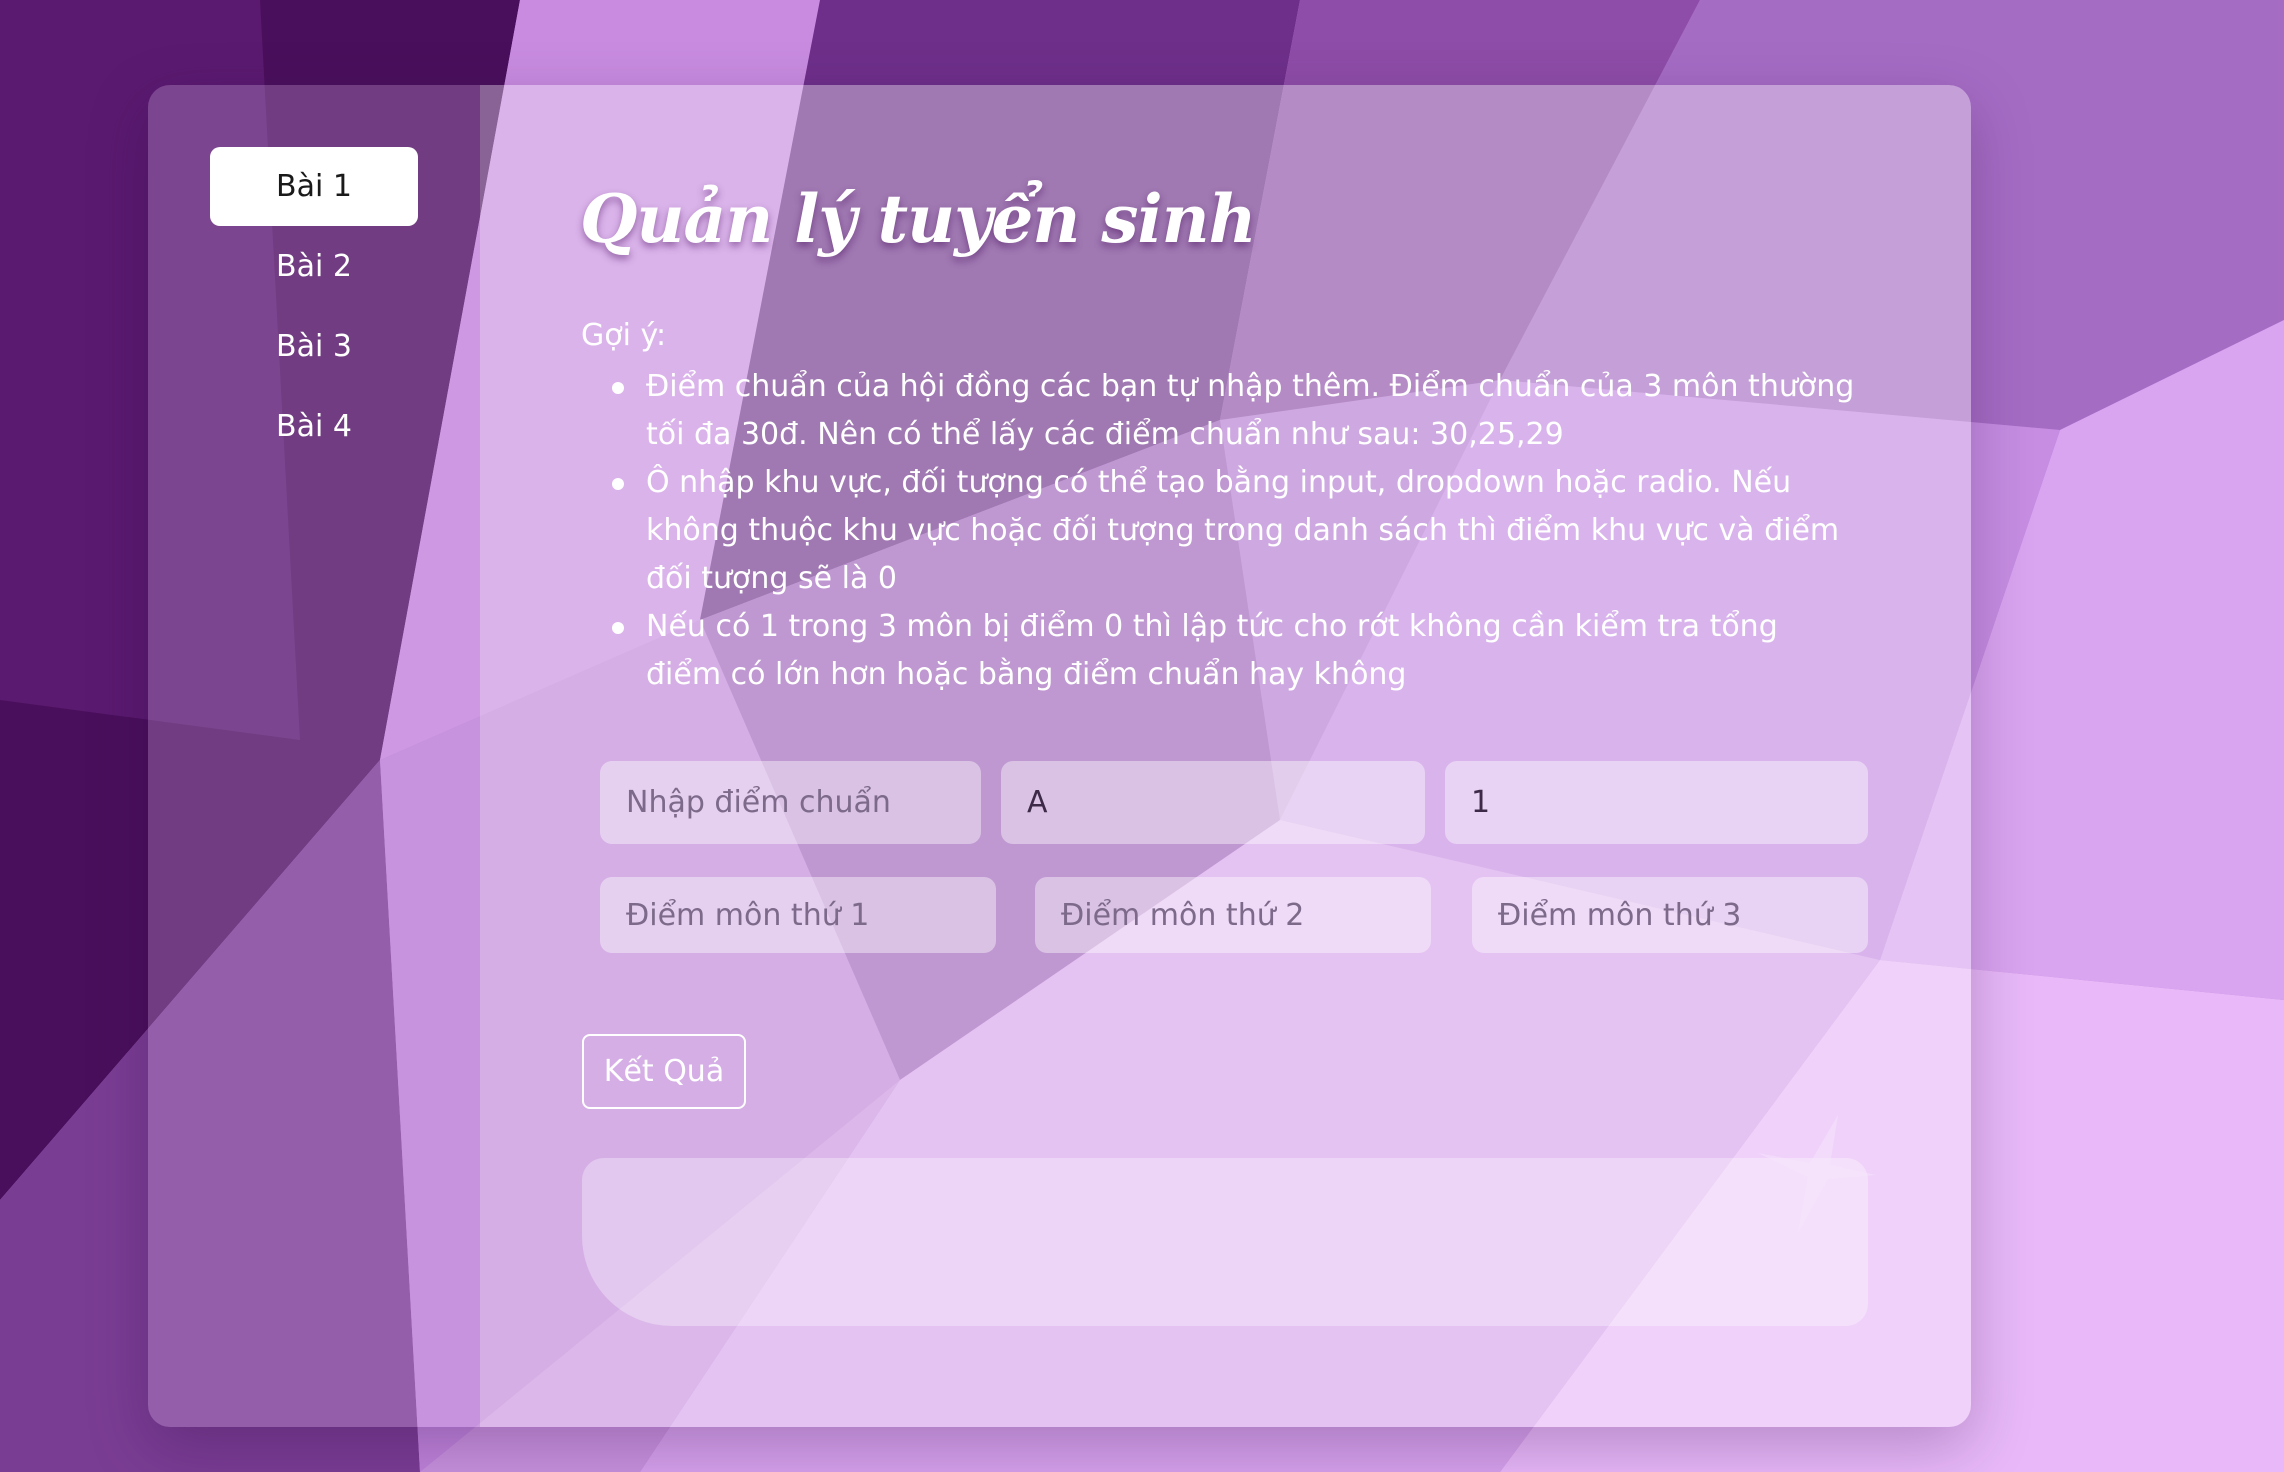 The width and height of the screenshot is (2284, 1472). I want to click on sidebar-item-label: Bài 2, so click(314, 266).